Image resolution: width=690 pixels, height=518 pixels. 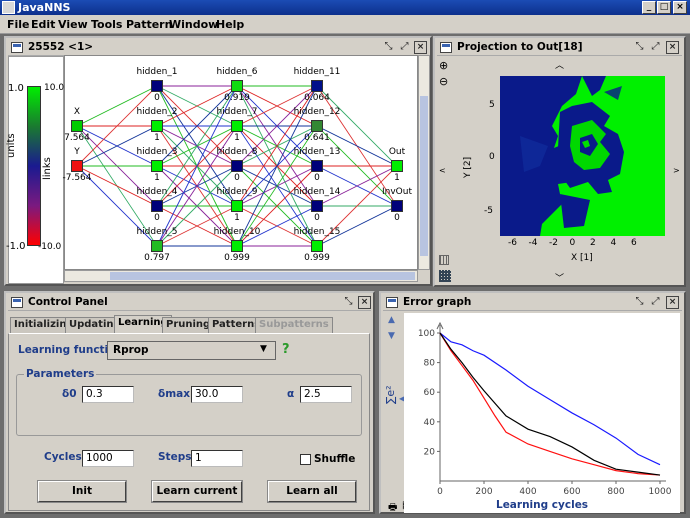 What do you see at coordinates (82, 491) in the screenshot?
I see `init-button: Init` at bounding box center [82, 491].